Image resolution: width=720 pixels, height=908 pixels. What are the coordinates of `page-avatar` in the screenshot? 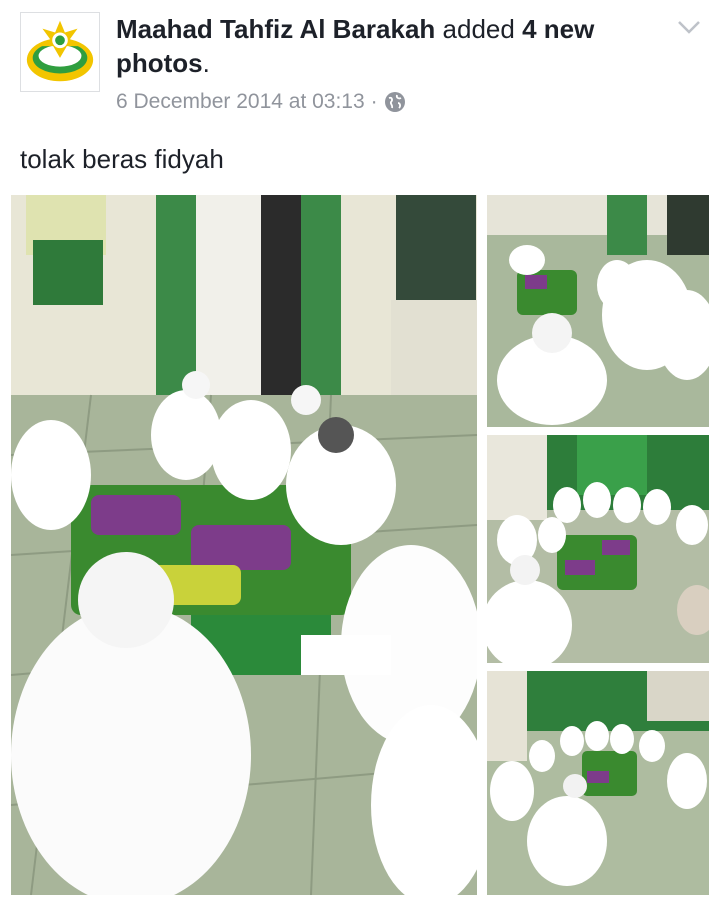 It's located at (60, 52).